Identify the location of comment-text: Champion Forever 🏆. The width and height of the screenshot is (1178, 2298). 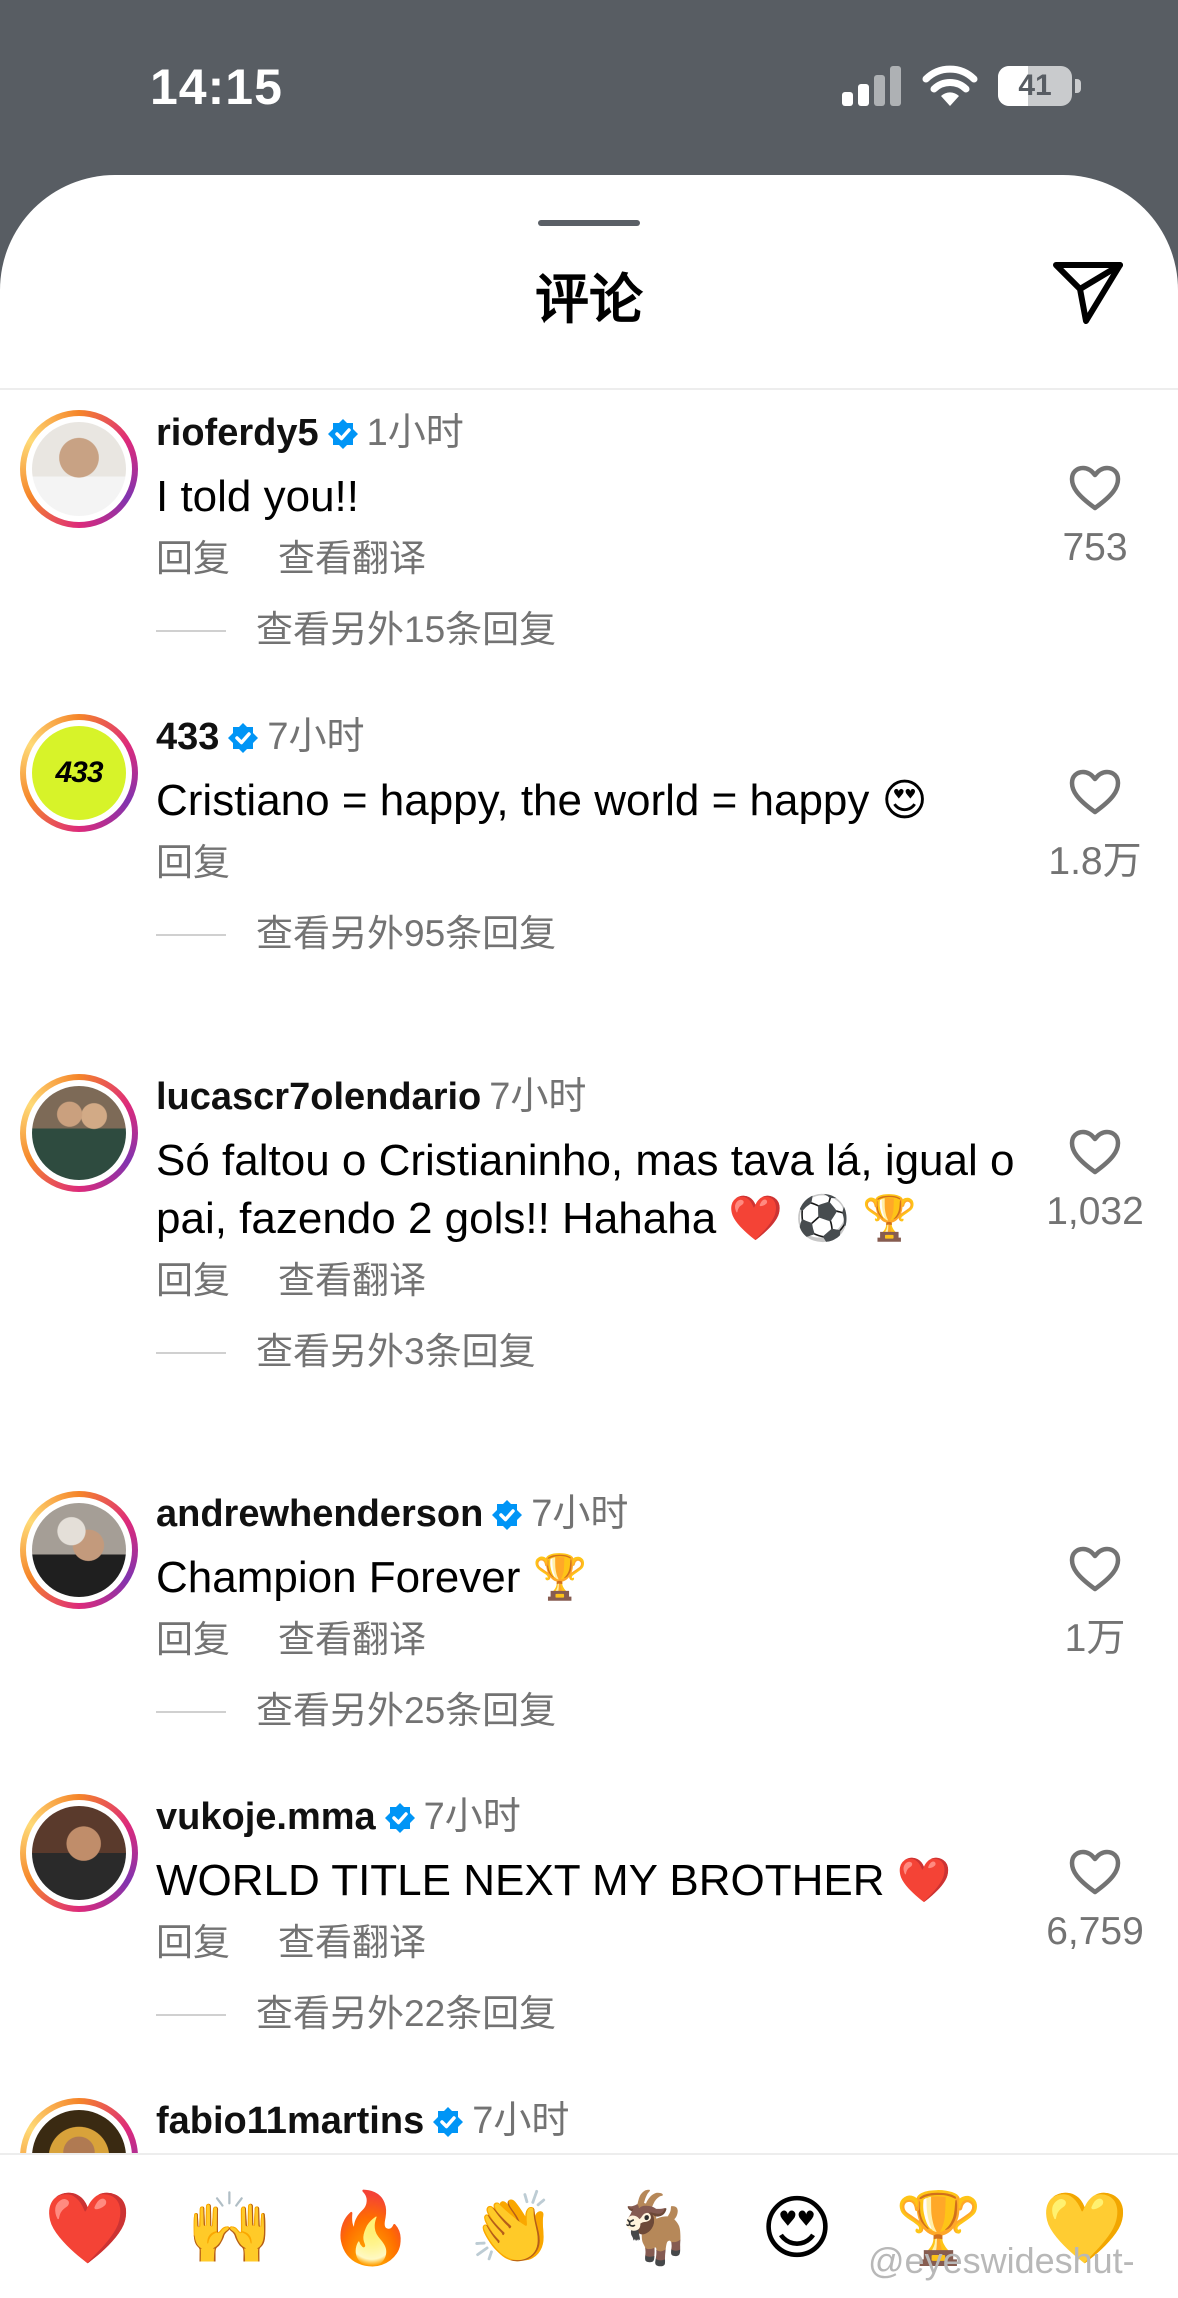
(372, 1577).